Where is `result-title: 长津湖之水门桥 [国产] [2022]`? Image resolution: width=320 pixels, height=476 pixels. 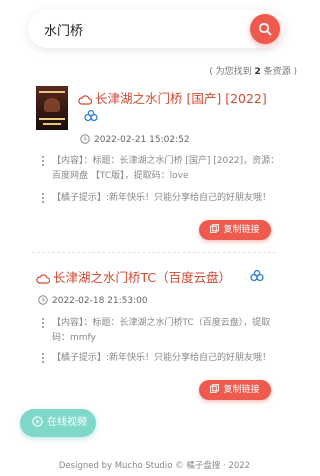 result-title: 长津湖之水门桥 [国产] [2022] is located at coordinates (172, 97).